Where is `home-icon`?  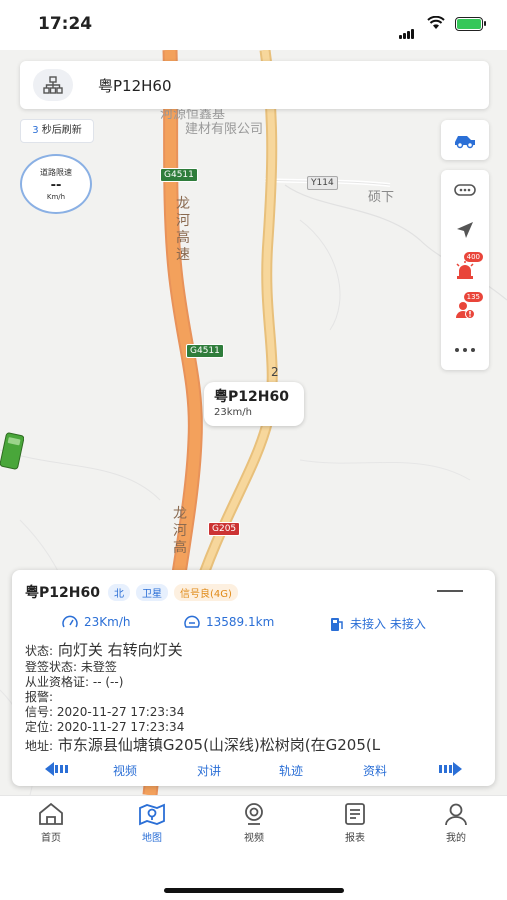 home-icon is located at coordinates (51, 813).